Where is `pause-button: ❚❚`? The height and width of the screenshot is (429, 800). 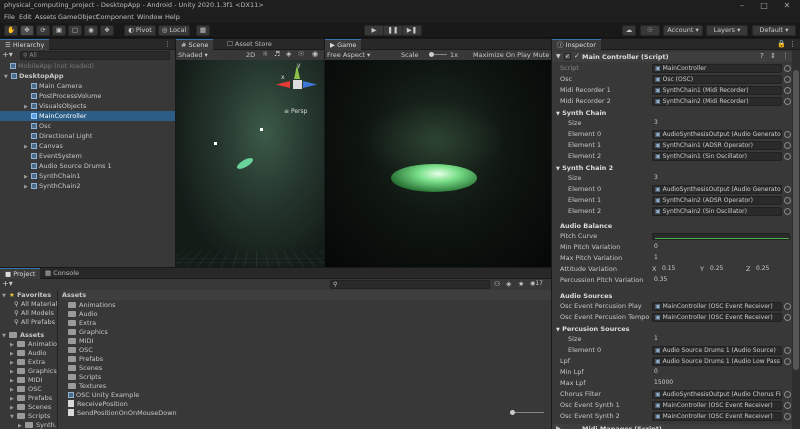
pause-button: ❚❚ is located at coordinates (393, 30).